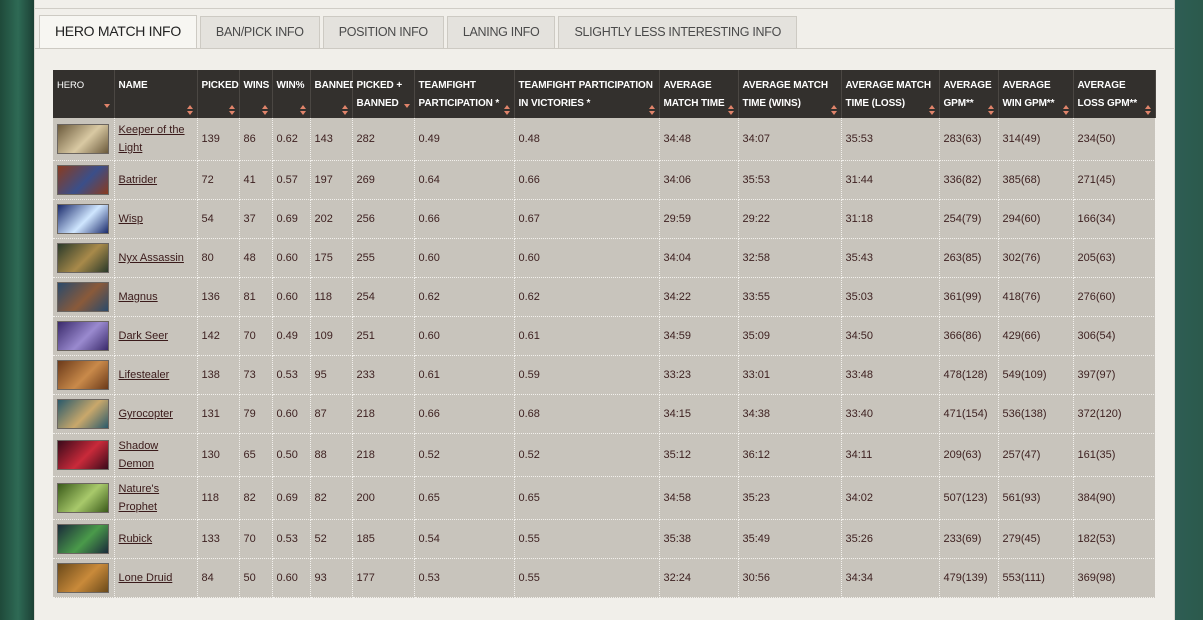 Image resolution: width=1203 pixels, height=620 pixels. What do you see at coordinates (331, 578) in the screenshot?
I see `cell-banned: 93` at bounding box center [331, 578].